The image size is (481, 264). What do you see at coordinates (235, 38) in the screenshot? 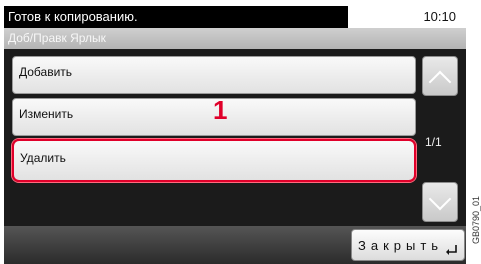
I see `screen-title-bar: Доб/Правк Ярлык` at bounding box center [235, 38].